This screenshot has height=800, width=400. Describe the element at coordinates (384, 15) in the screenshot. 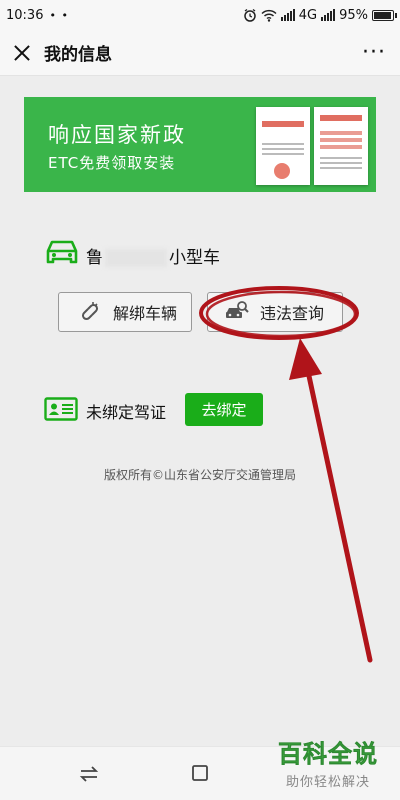

I see `battery-icon` at that location.